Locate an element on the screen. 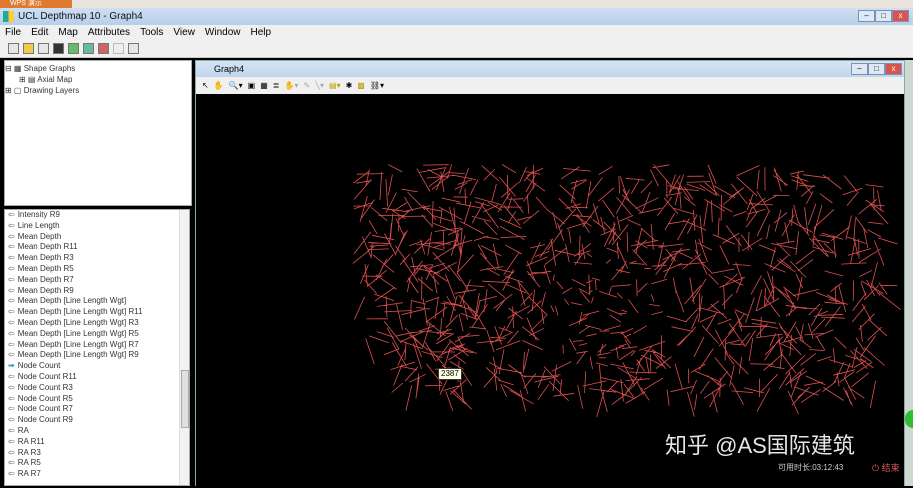  menu-window: Window is located at coordinates (223, 32).